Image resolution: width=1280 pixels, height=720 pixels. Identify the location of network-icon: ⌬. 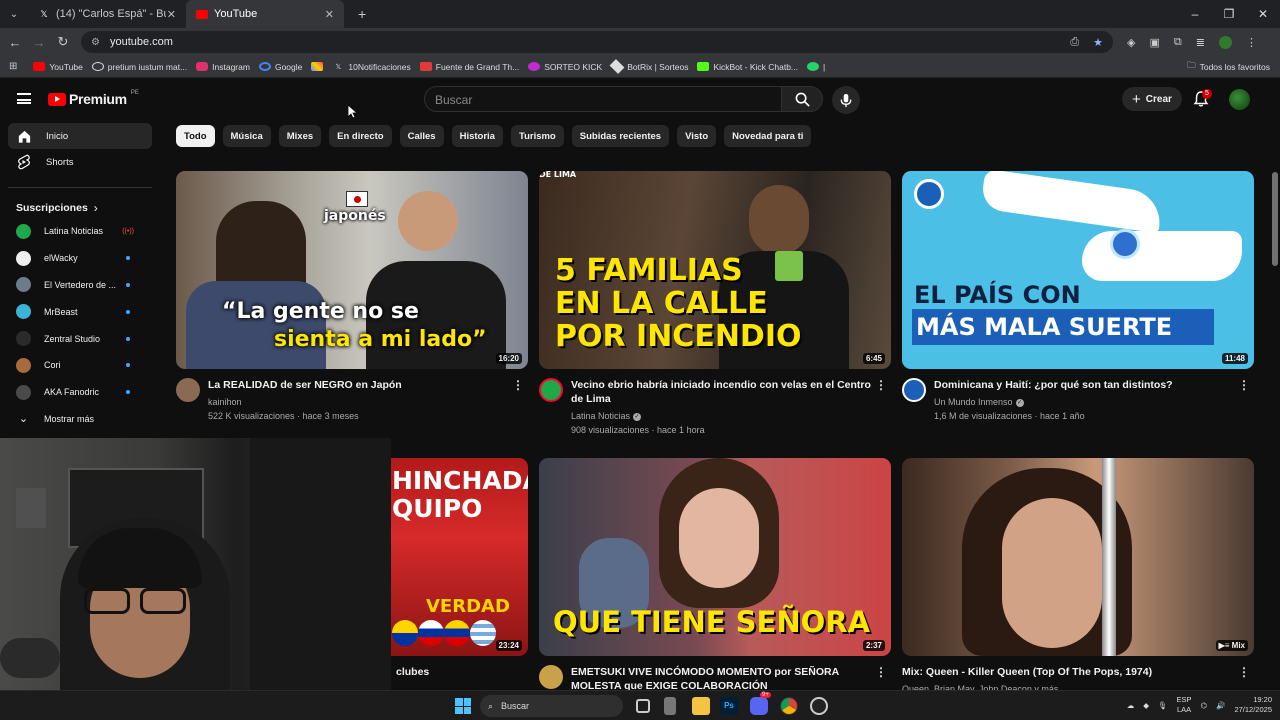
(1204, 705).